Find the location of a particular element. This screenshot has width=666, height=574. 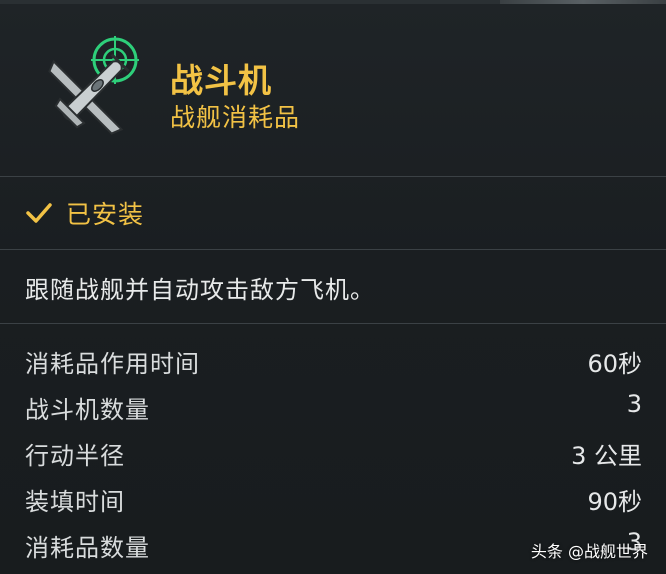

stat-row-reload-time: 装填时间 90秒 is located at coordinates (333, 499).